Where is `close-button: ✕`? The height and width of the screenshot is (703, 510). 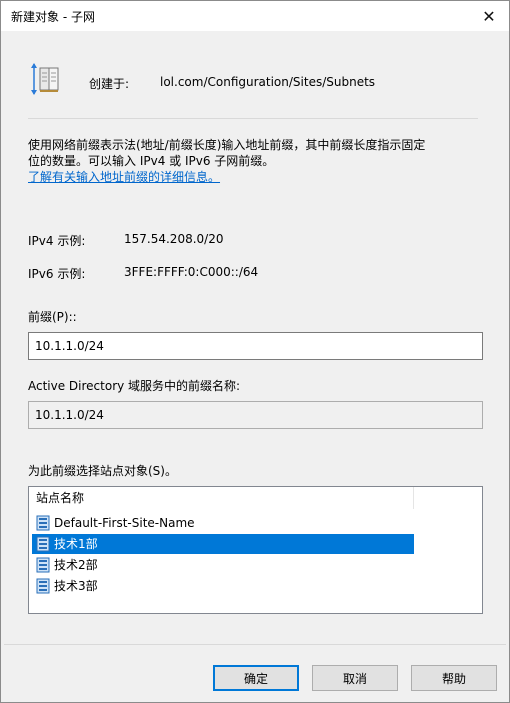 close-button: ✕ is located at coordinates (489, 16).